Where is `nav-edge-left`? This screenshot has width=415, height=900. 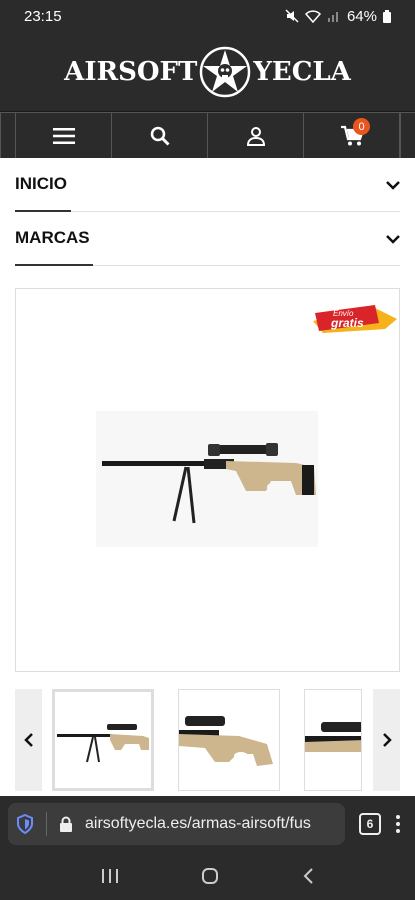
nav-edge-left is located at coordinates (8, 135).